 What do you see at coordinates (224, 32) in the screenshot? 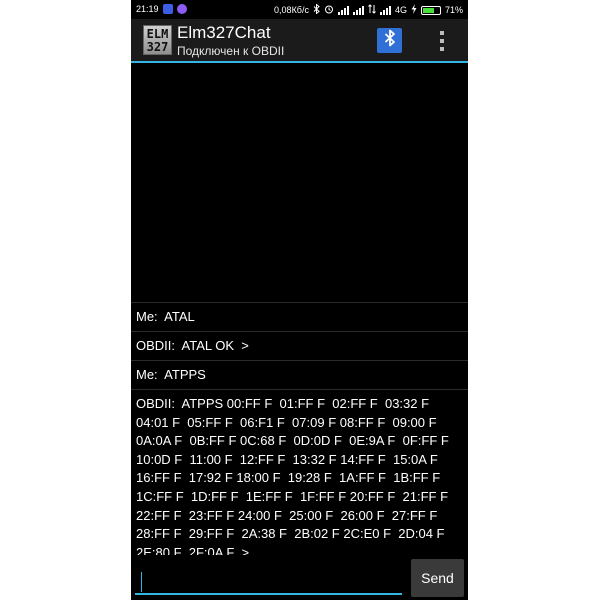
I see `app-title: Elm327Chat` at bounding box center [224, 32].